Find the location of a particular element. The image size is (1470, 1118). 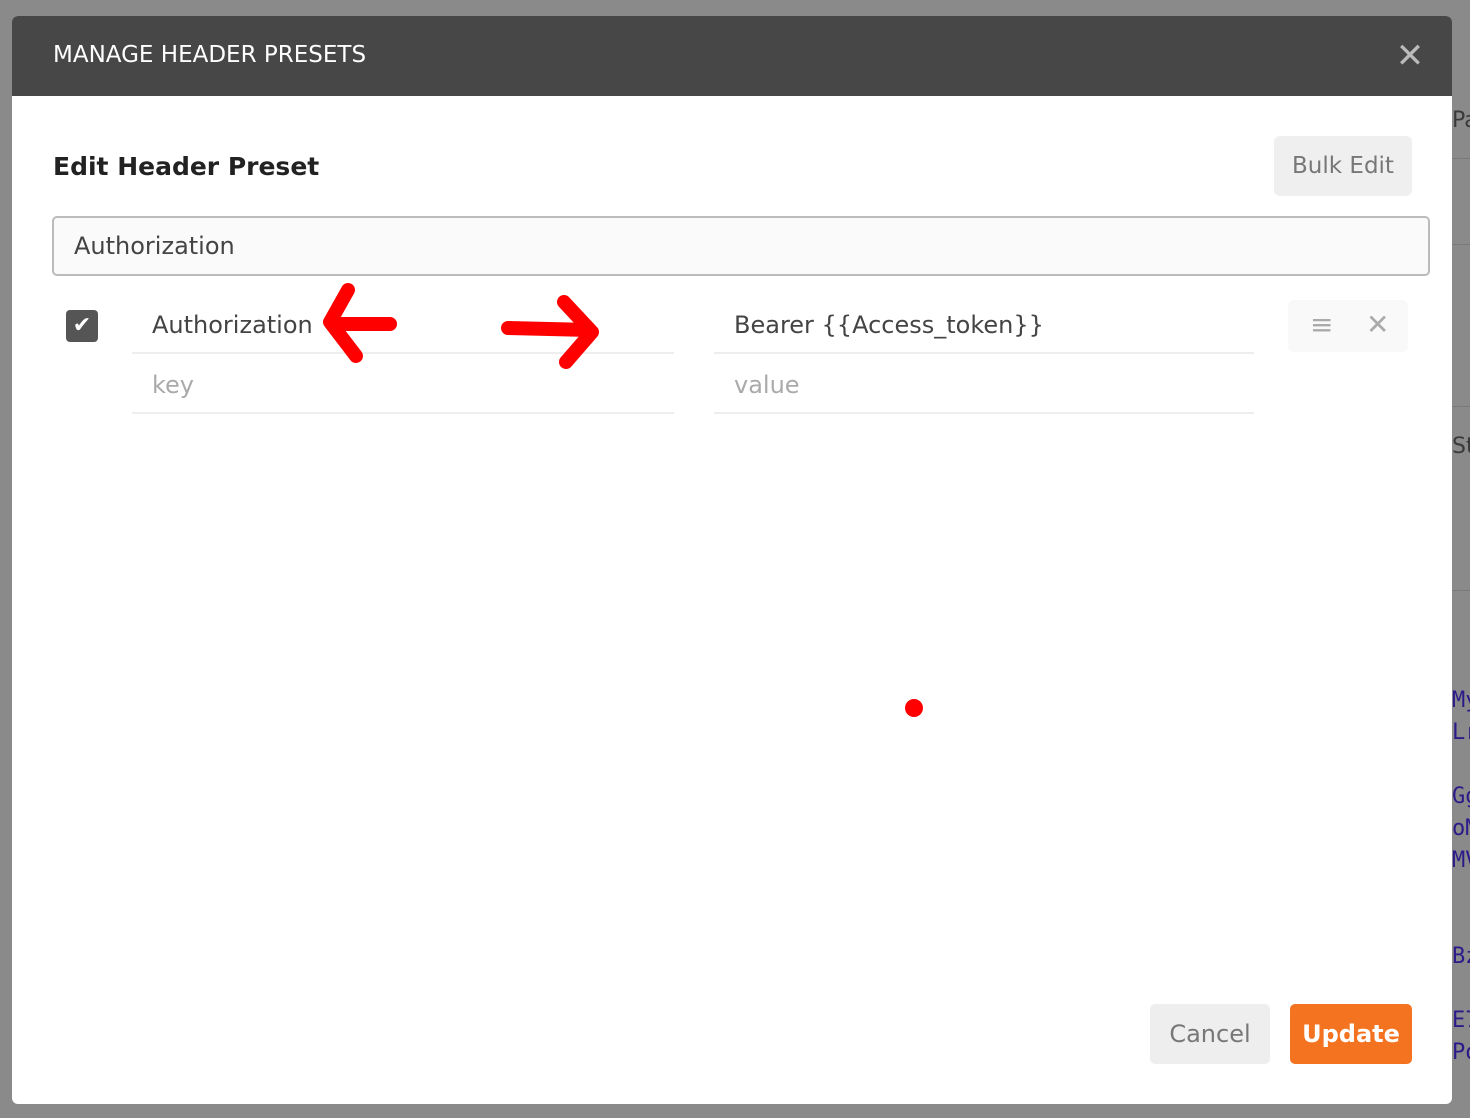

preset-name-input is located at coordinates (741, 246).